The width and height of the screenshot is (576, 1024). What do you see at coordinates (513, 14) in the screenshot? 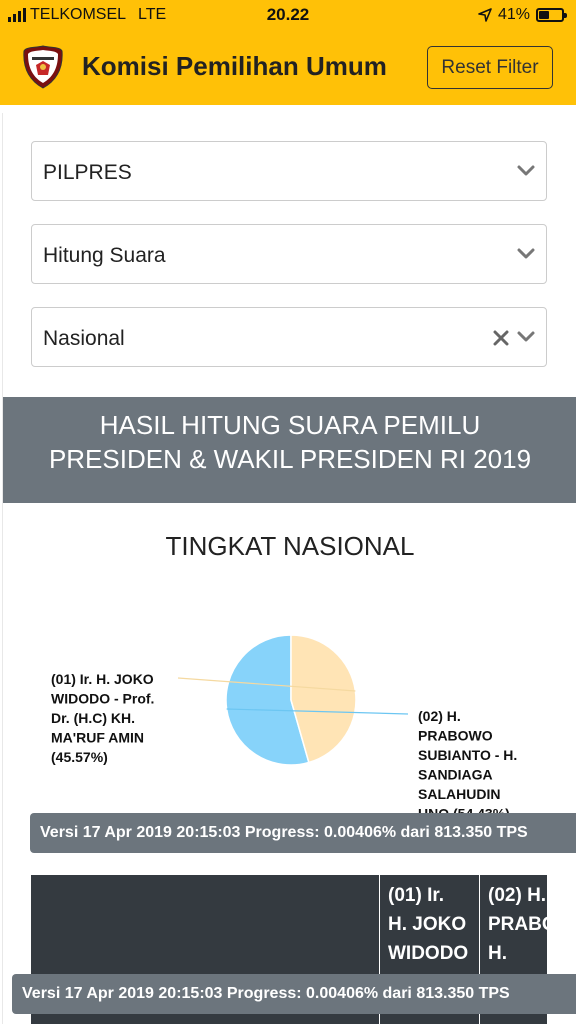
I see `battery-percent: 41%` at bounding box center [513, 14].